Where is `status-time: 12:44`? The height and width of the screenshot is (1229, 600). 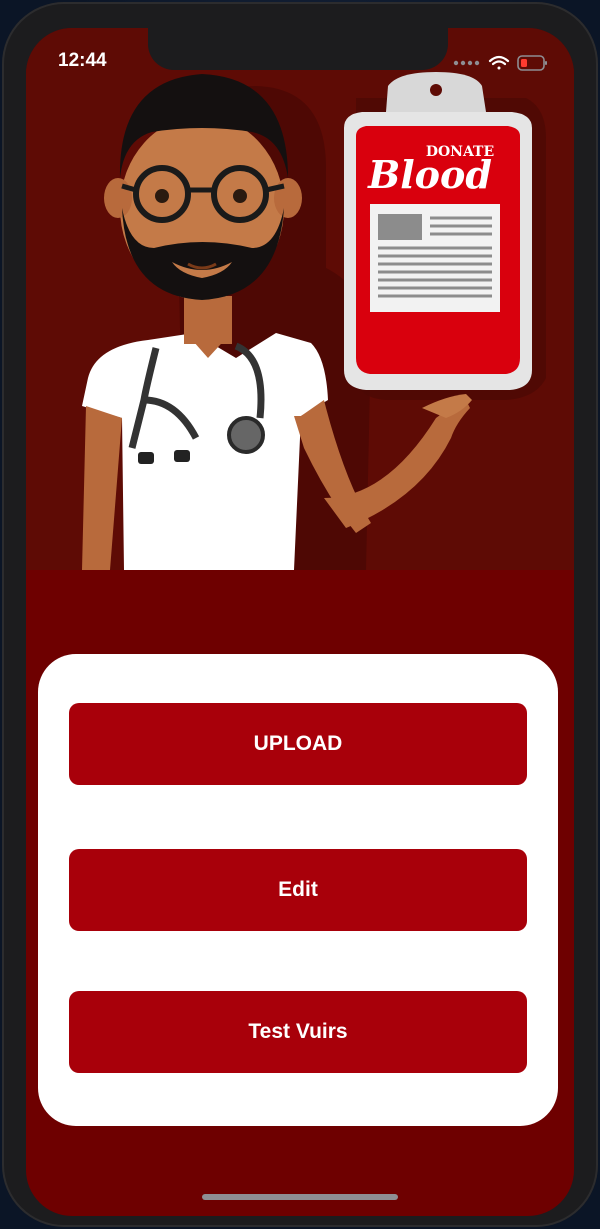
status-time: 12:44 is located at coordinates (82, 60).